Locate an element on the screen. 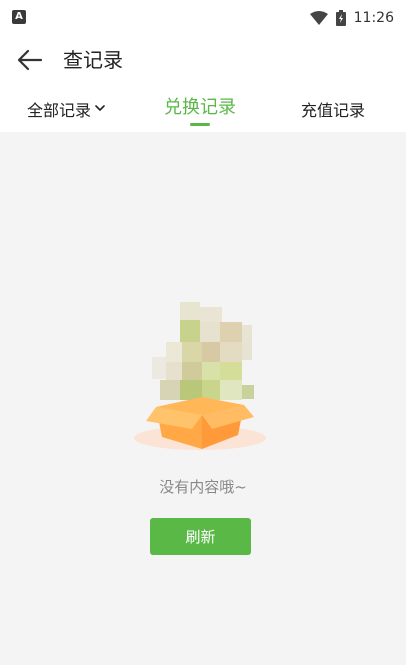 The width and height of the screenshot is (406, 665). wifi-icon is located at coordinates (318, 18).